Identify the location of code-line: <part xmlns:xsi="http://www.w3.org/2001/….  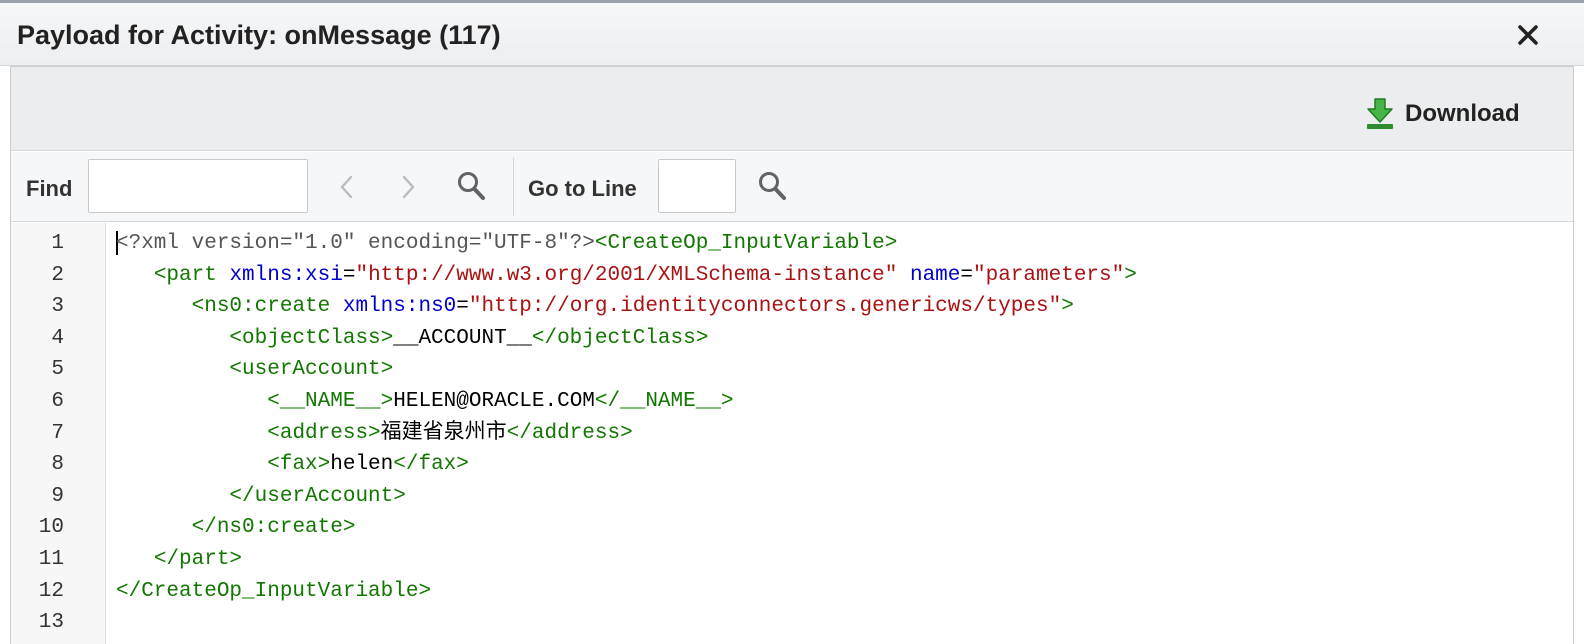
(626, 276).